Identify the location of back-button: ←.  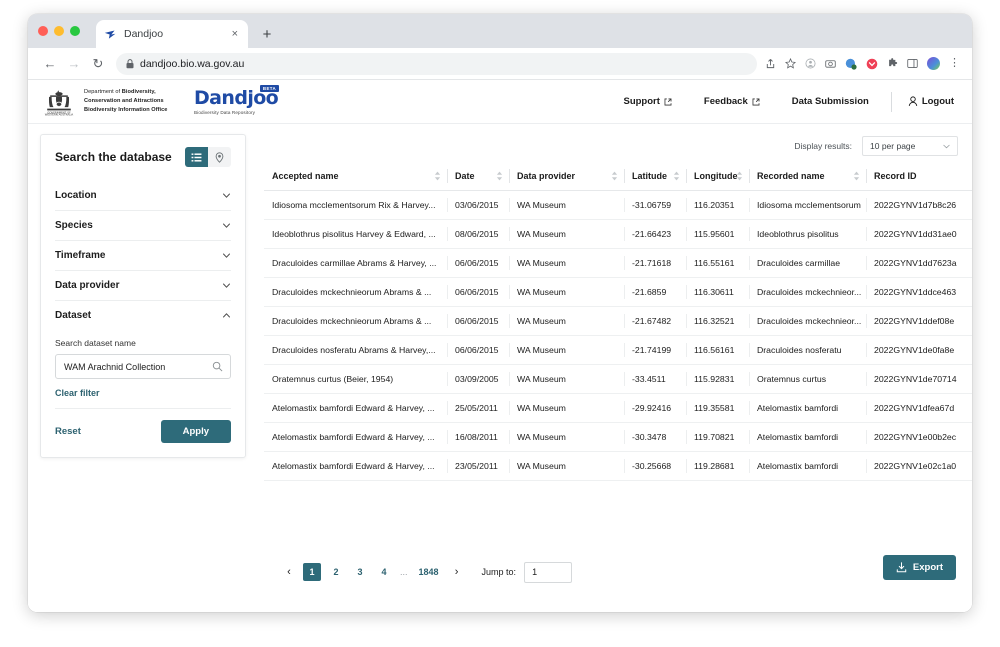
(50, 64).